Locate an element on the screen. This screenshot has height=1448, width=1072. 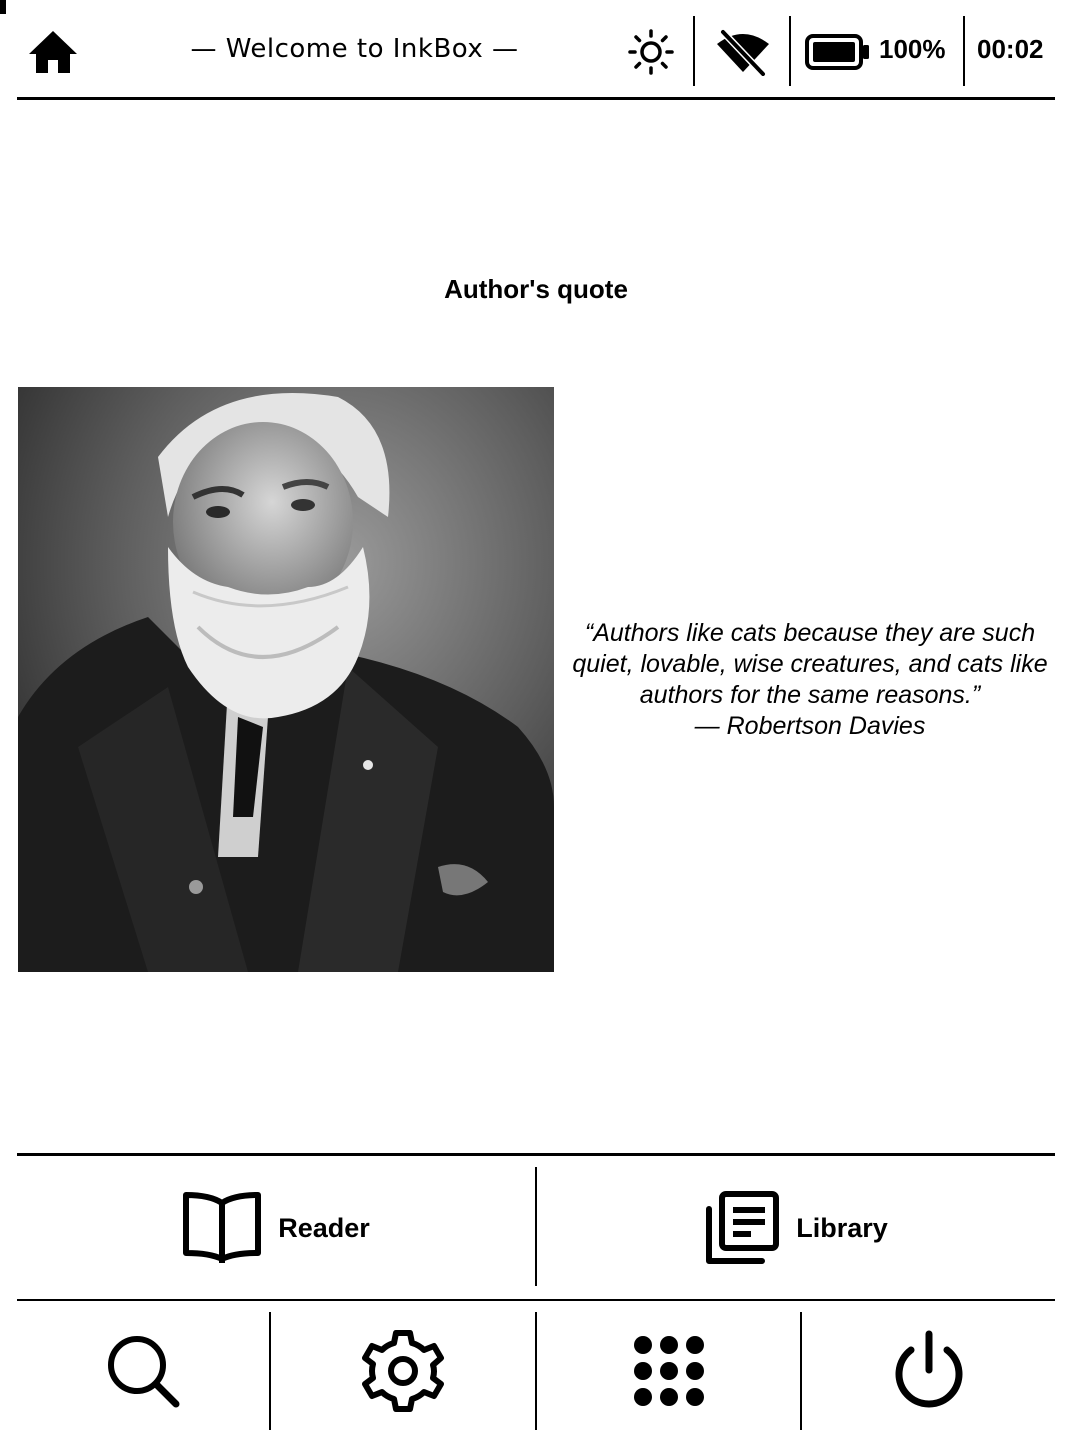
reader-label: Reader is located at coordinates (324, 1227).